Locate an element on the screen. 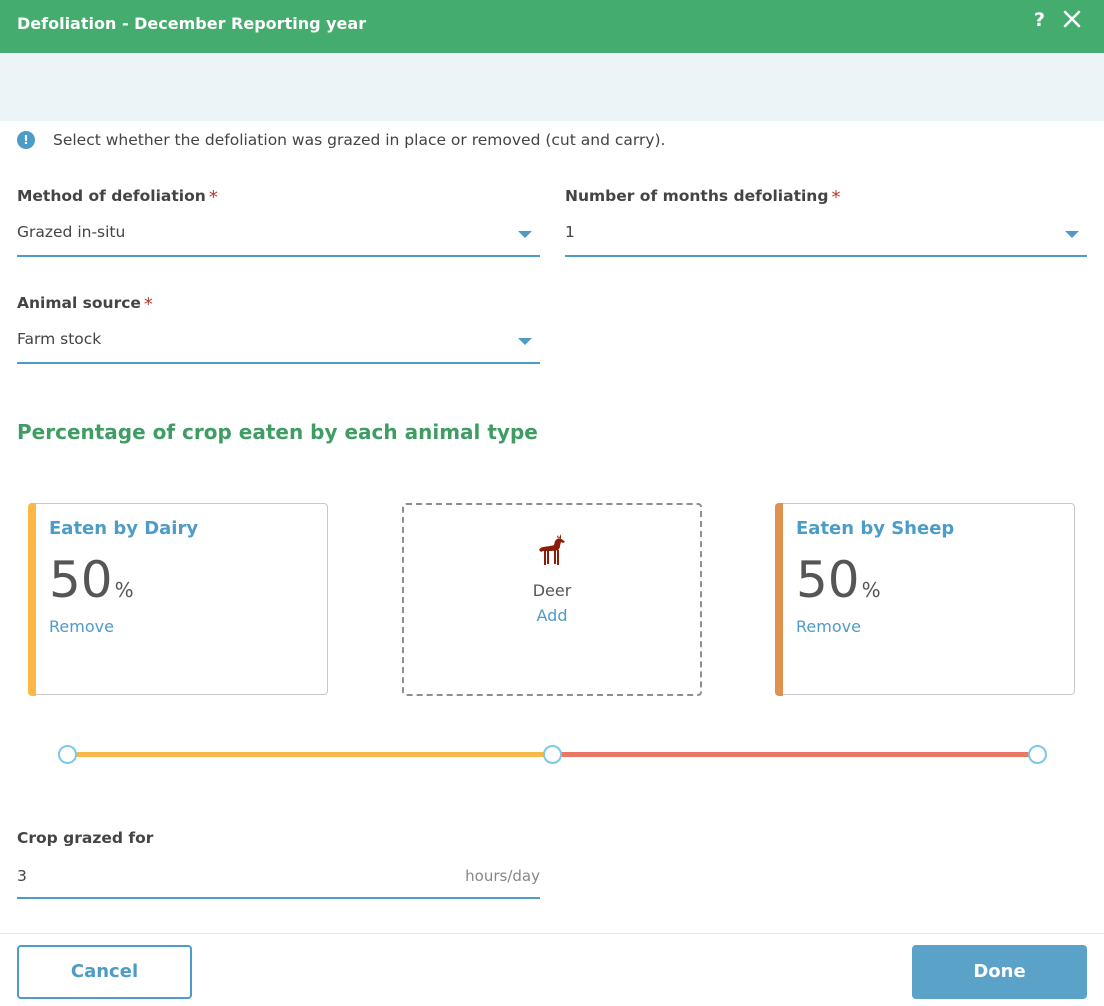 This screenshot has width=1104, height=1006. sheep-card-title: Eaten by Sheep is located at coordinates (875, 528).